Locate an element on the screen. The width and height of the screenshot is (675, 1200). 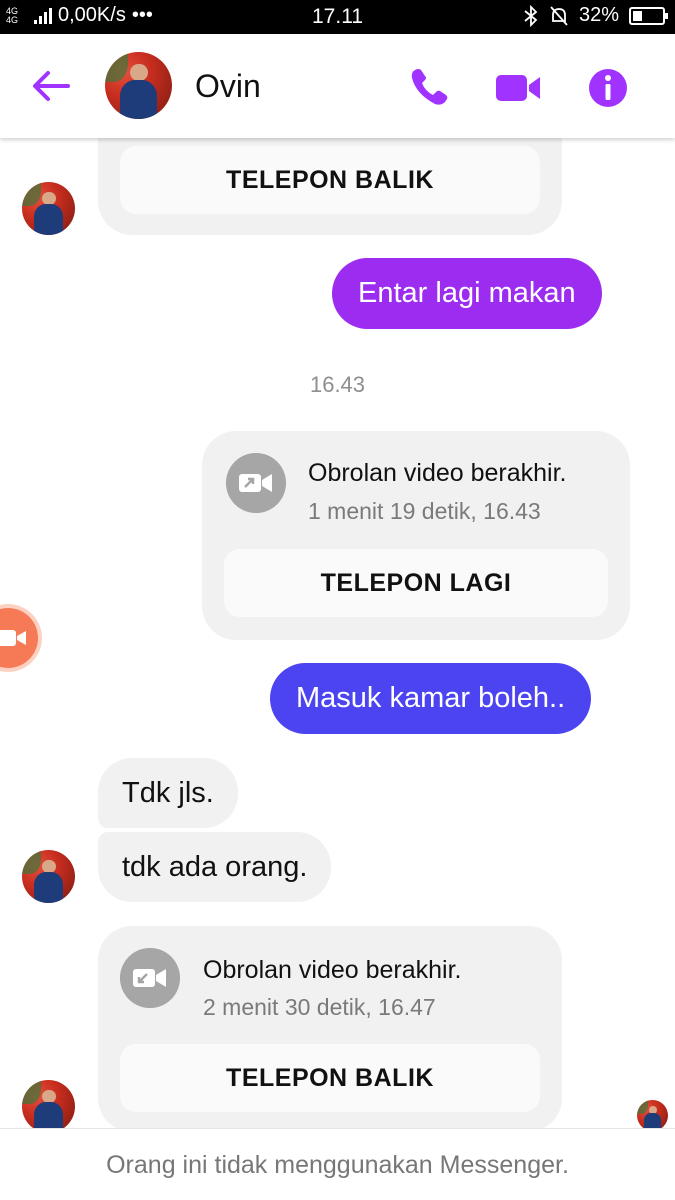
battery-percent: 32% is located at coordinates (598, 15).